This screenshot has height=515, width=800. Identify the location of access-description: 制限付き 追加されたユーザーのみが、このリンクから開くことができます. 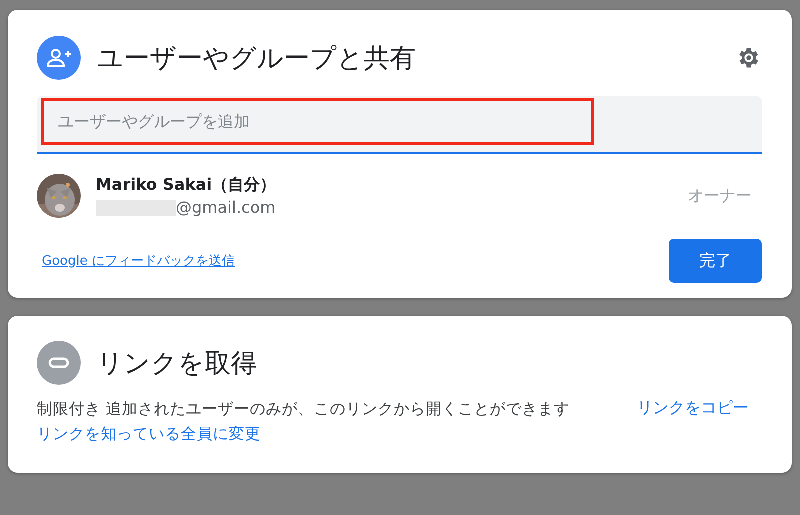
(304, 409).